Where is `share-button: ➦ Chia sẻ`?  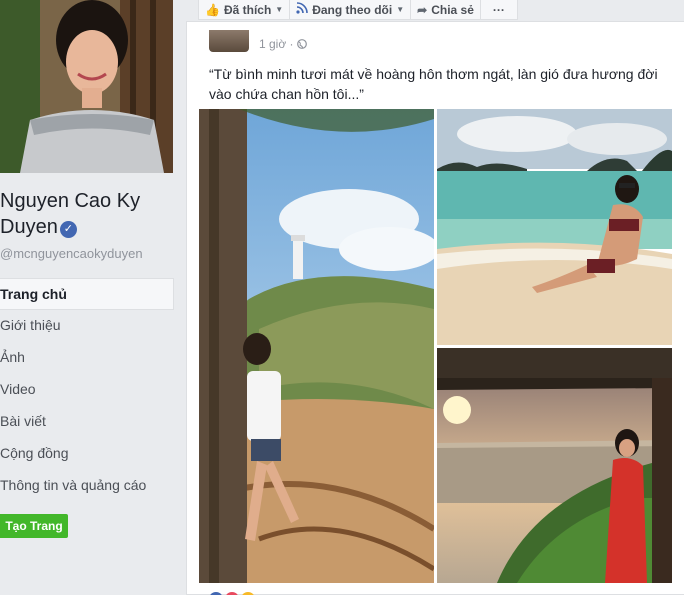
share-button: ➦ Chia sẻ is located at coordinates (446, 9).